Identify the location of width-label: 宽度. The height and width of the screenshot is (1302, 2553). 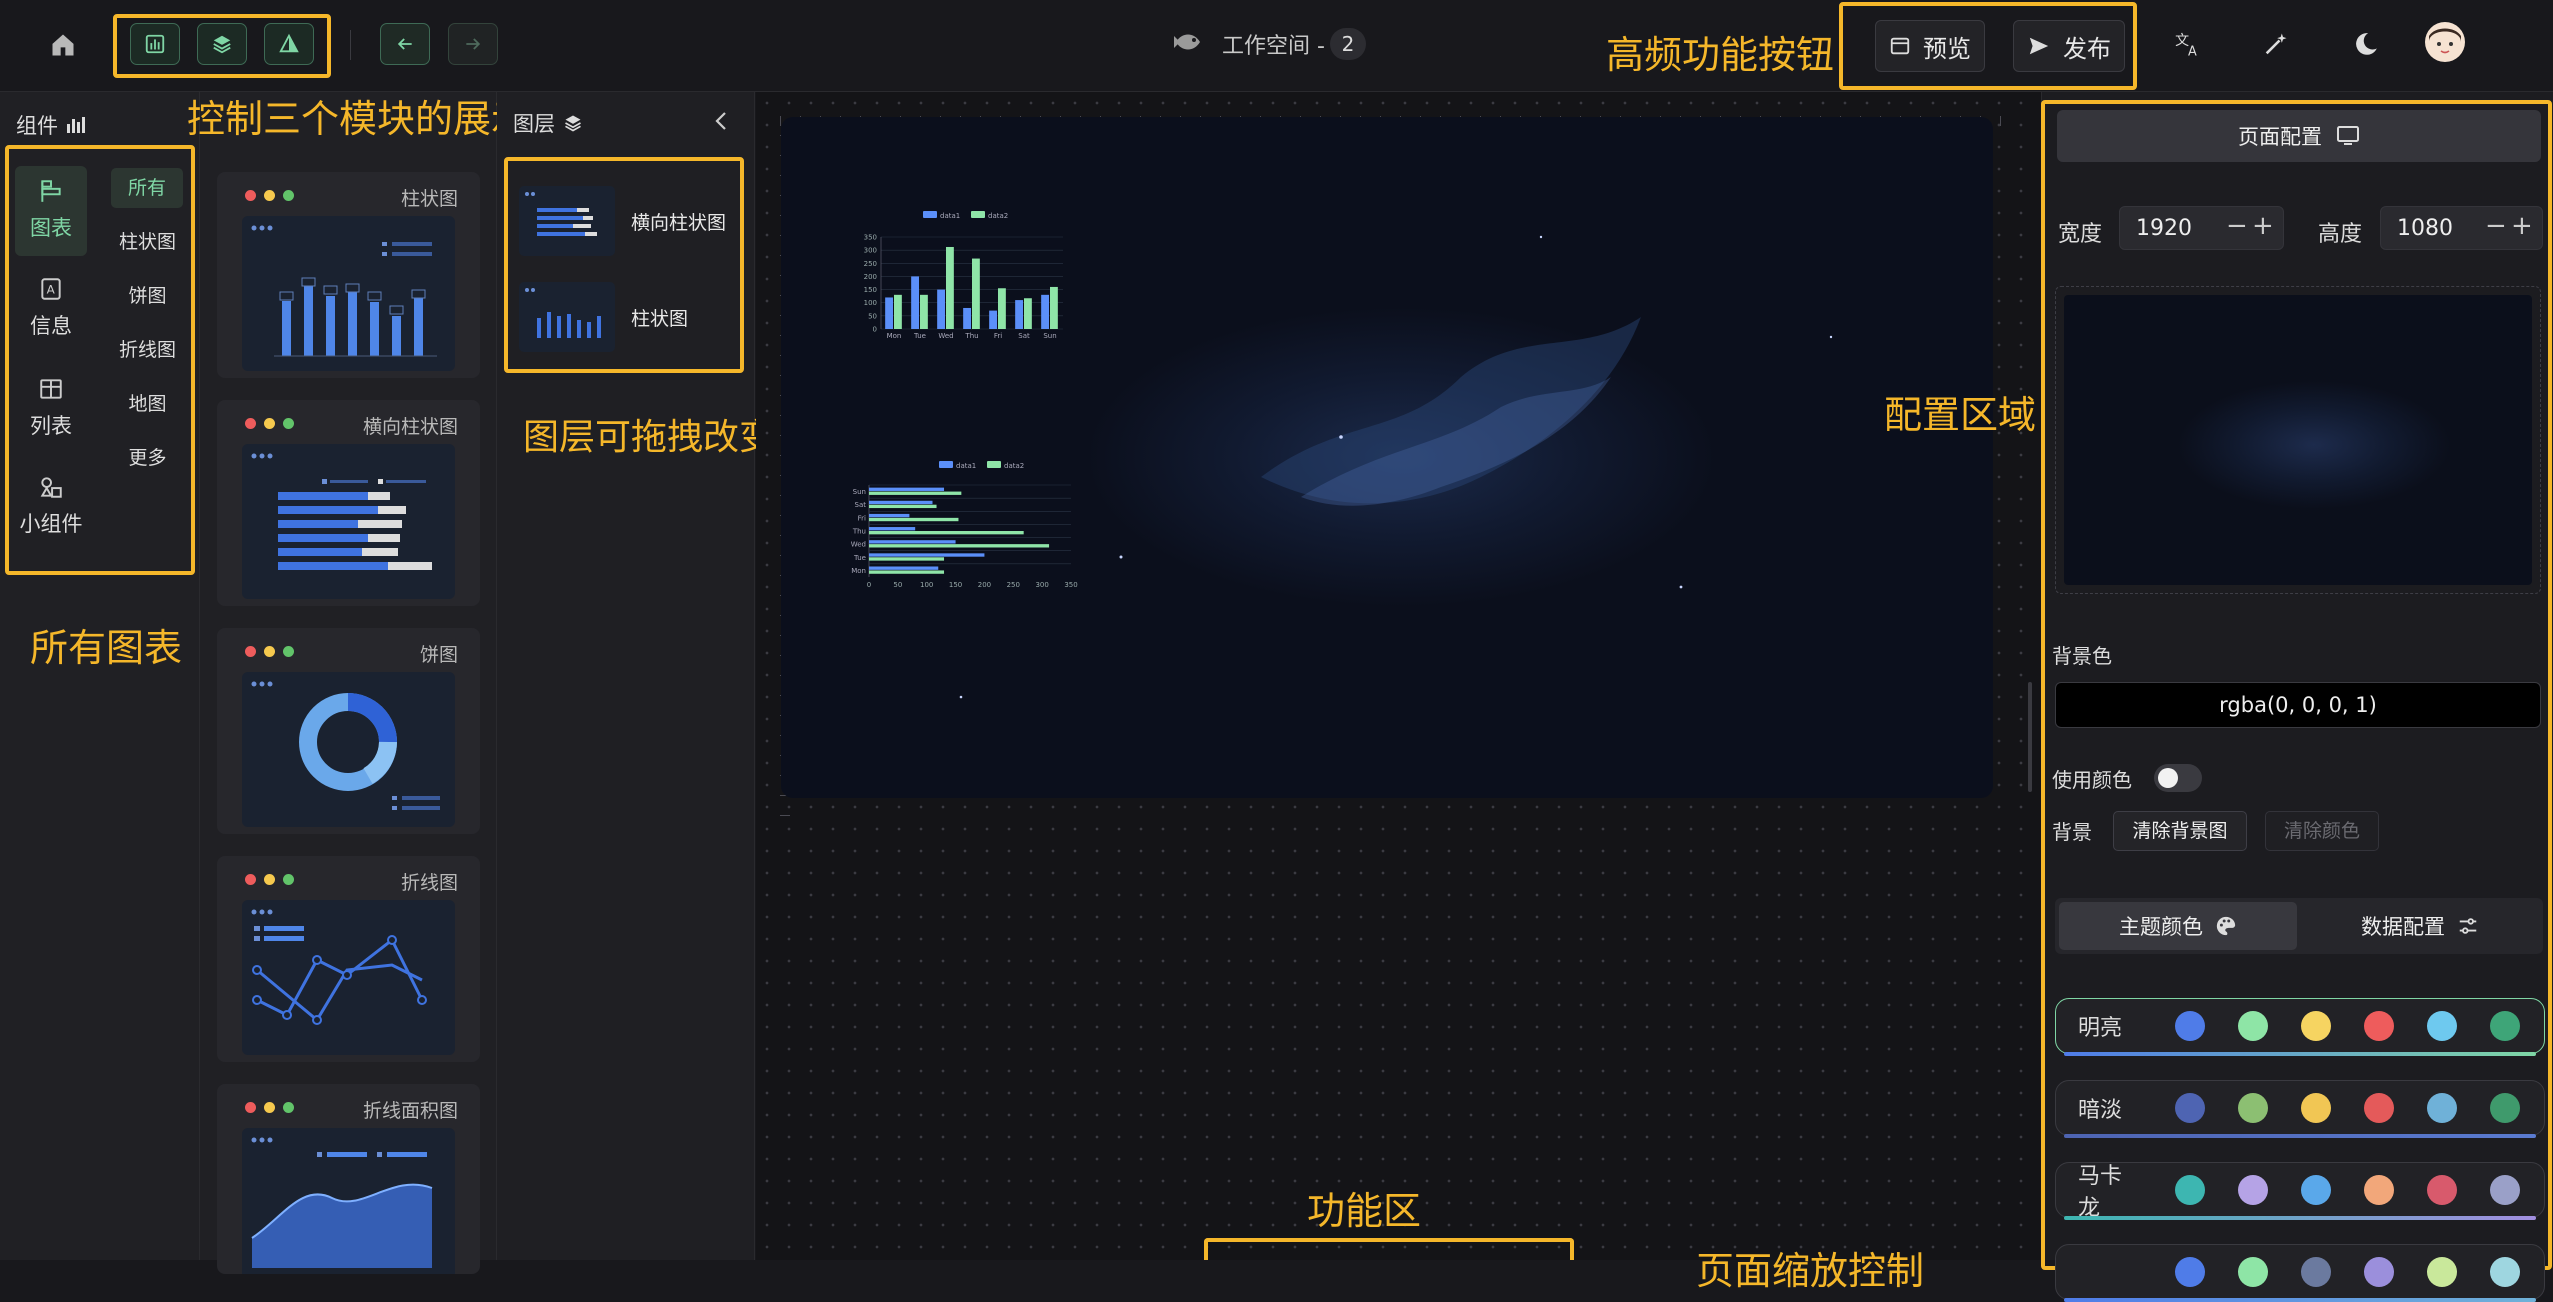
(2080, 234).